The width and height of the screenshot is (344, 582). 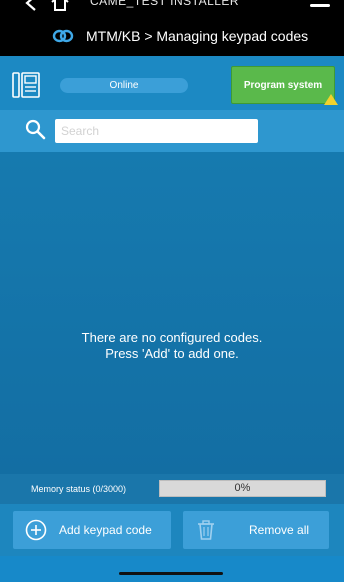 I want to click on back-arrow-icon, so click(x=31, y=6).